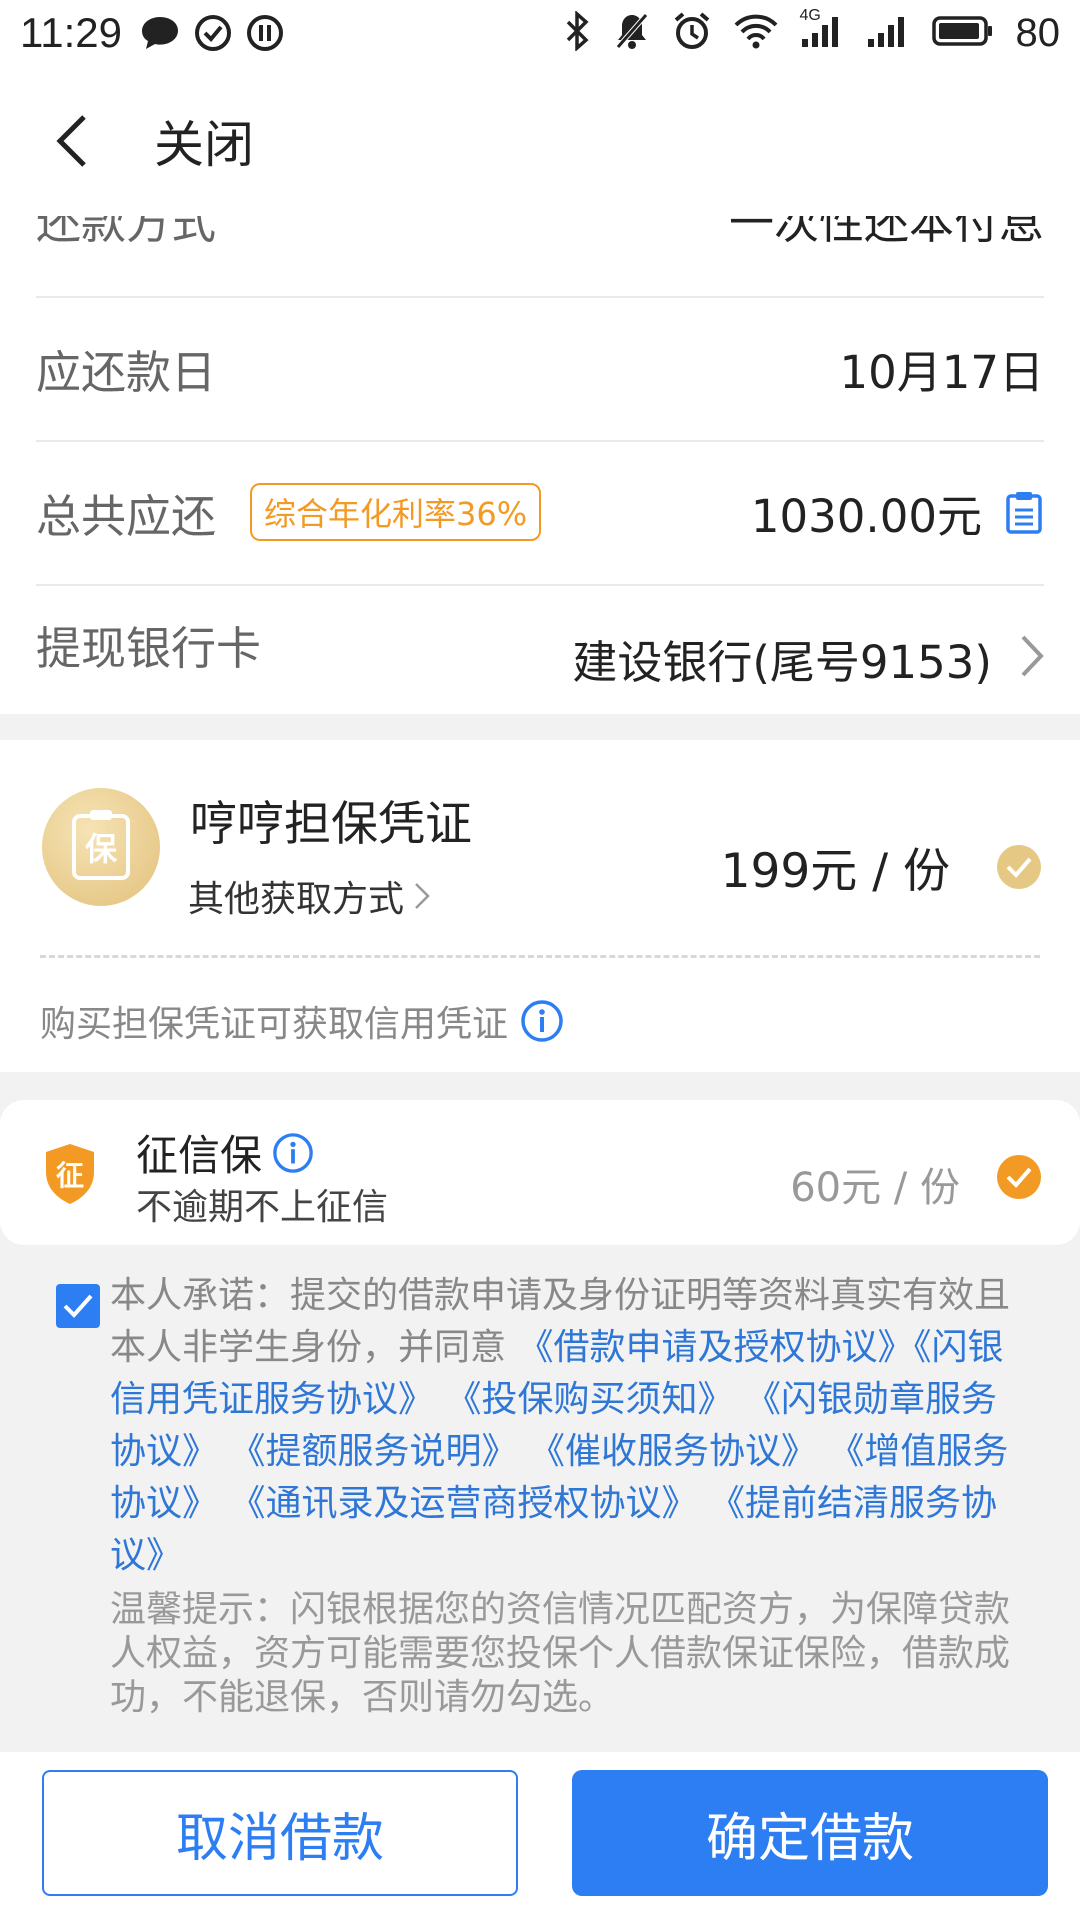  I want to click on shield-icon-char: 征, so click(69, 1175).